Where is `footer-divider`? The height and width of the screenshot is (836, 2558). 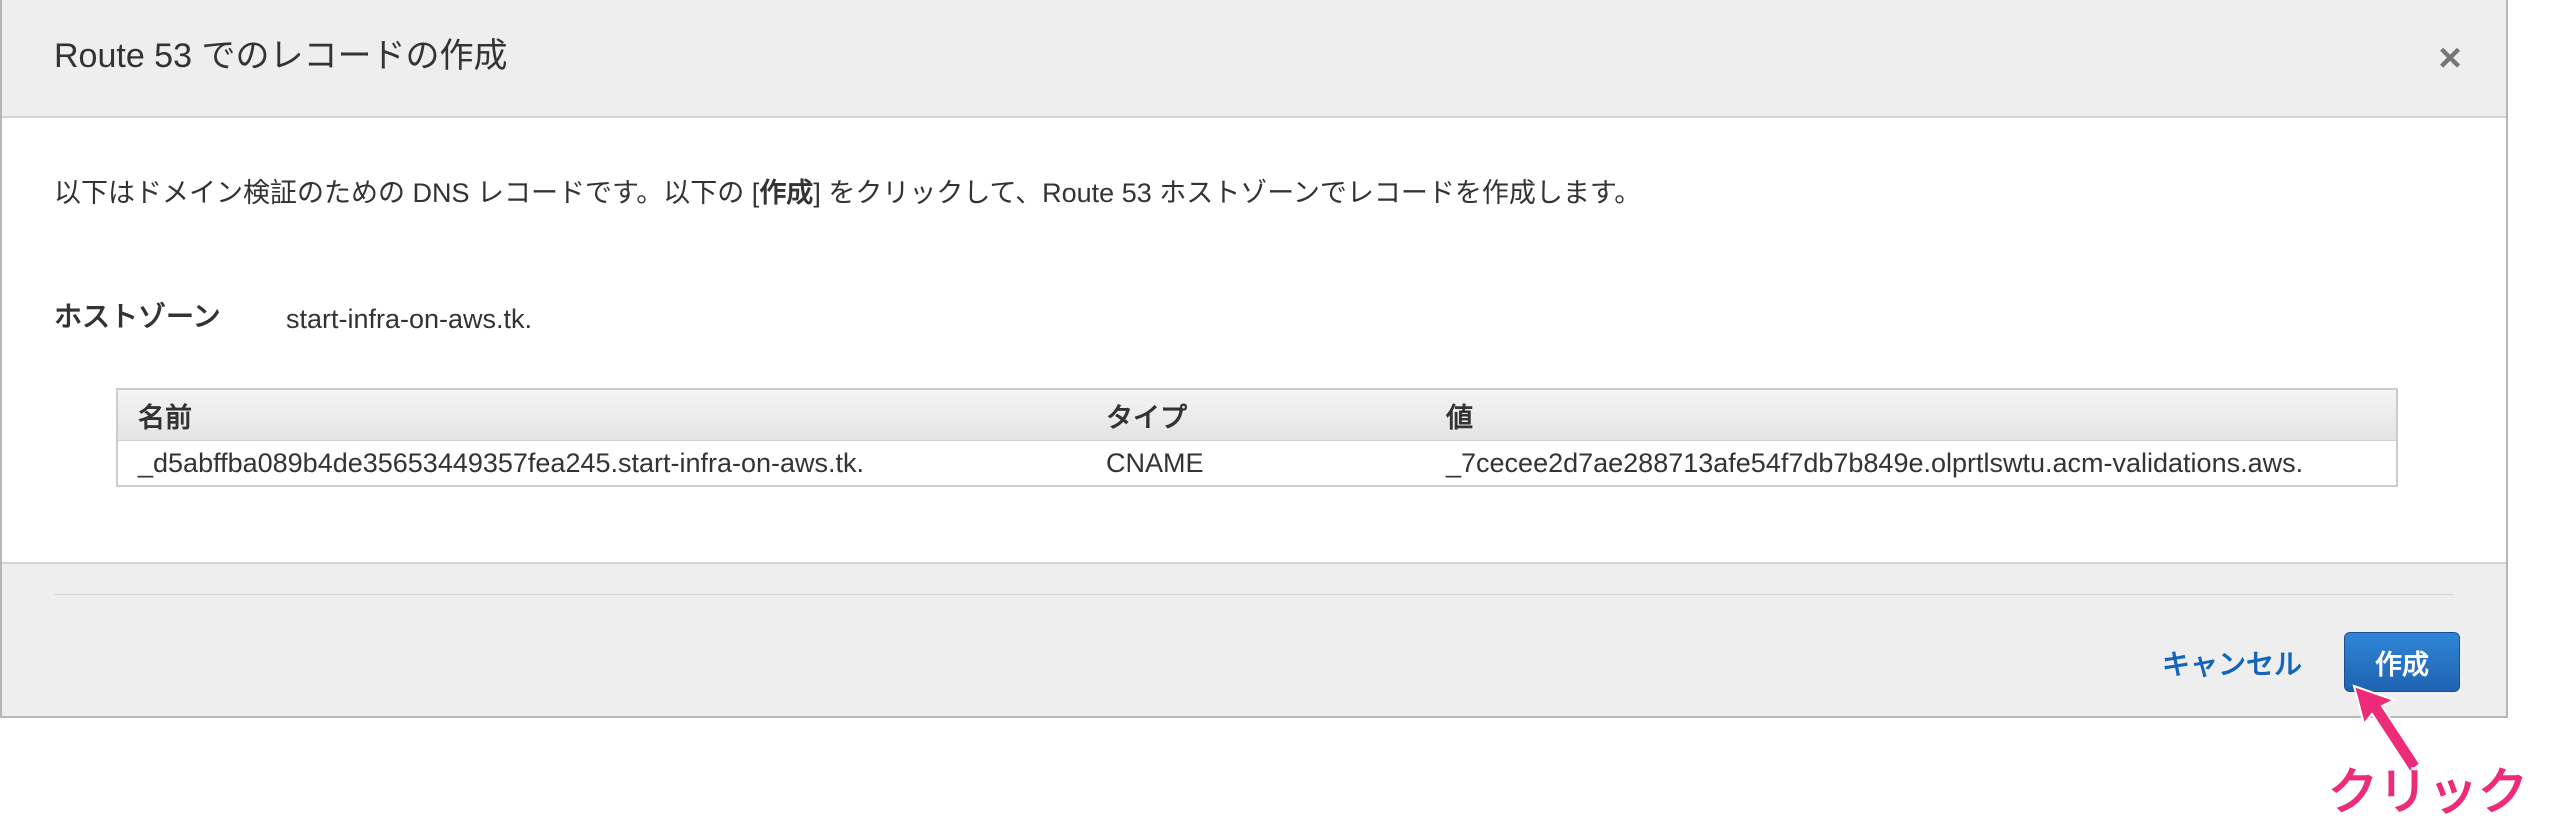 footer-divider is located at coordinates (1254, 594).